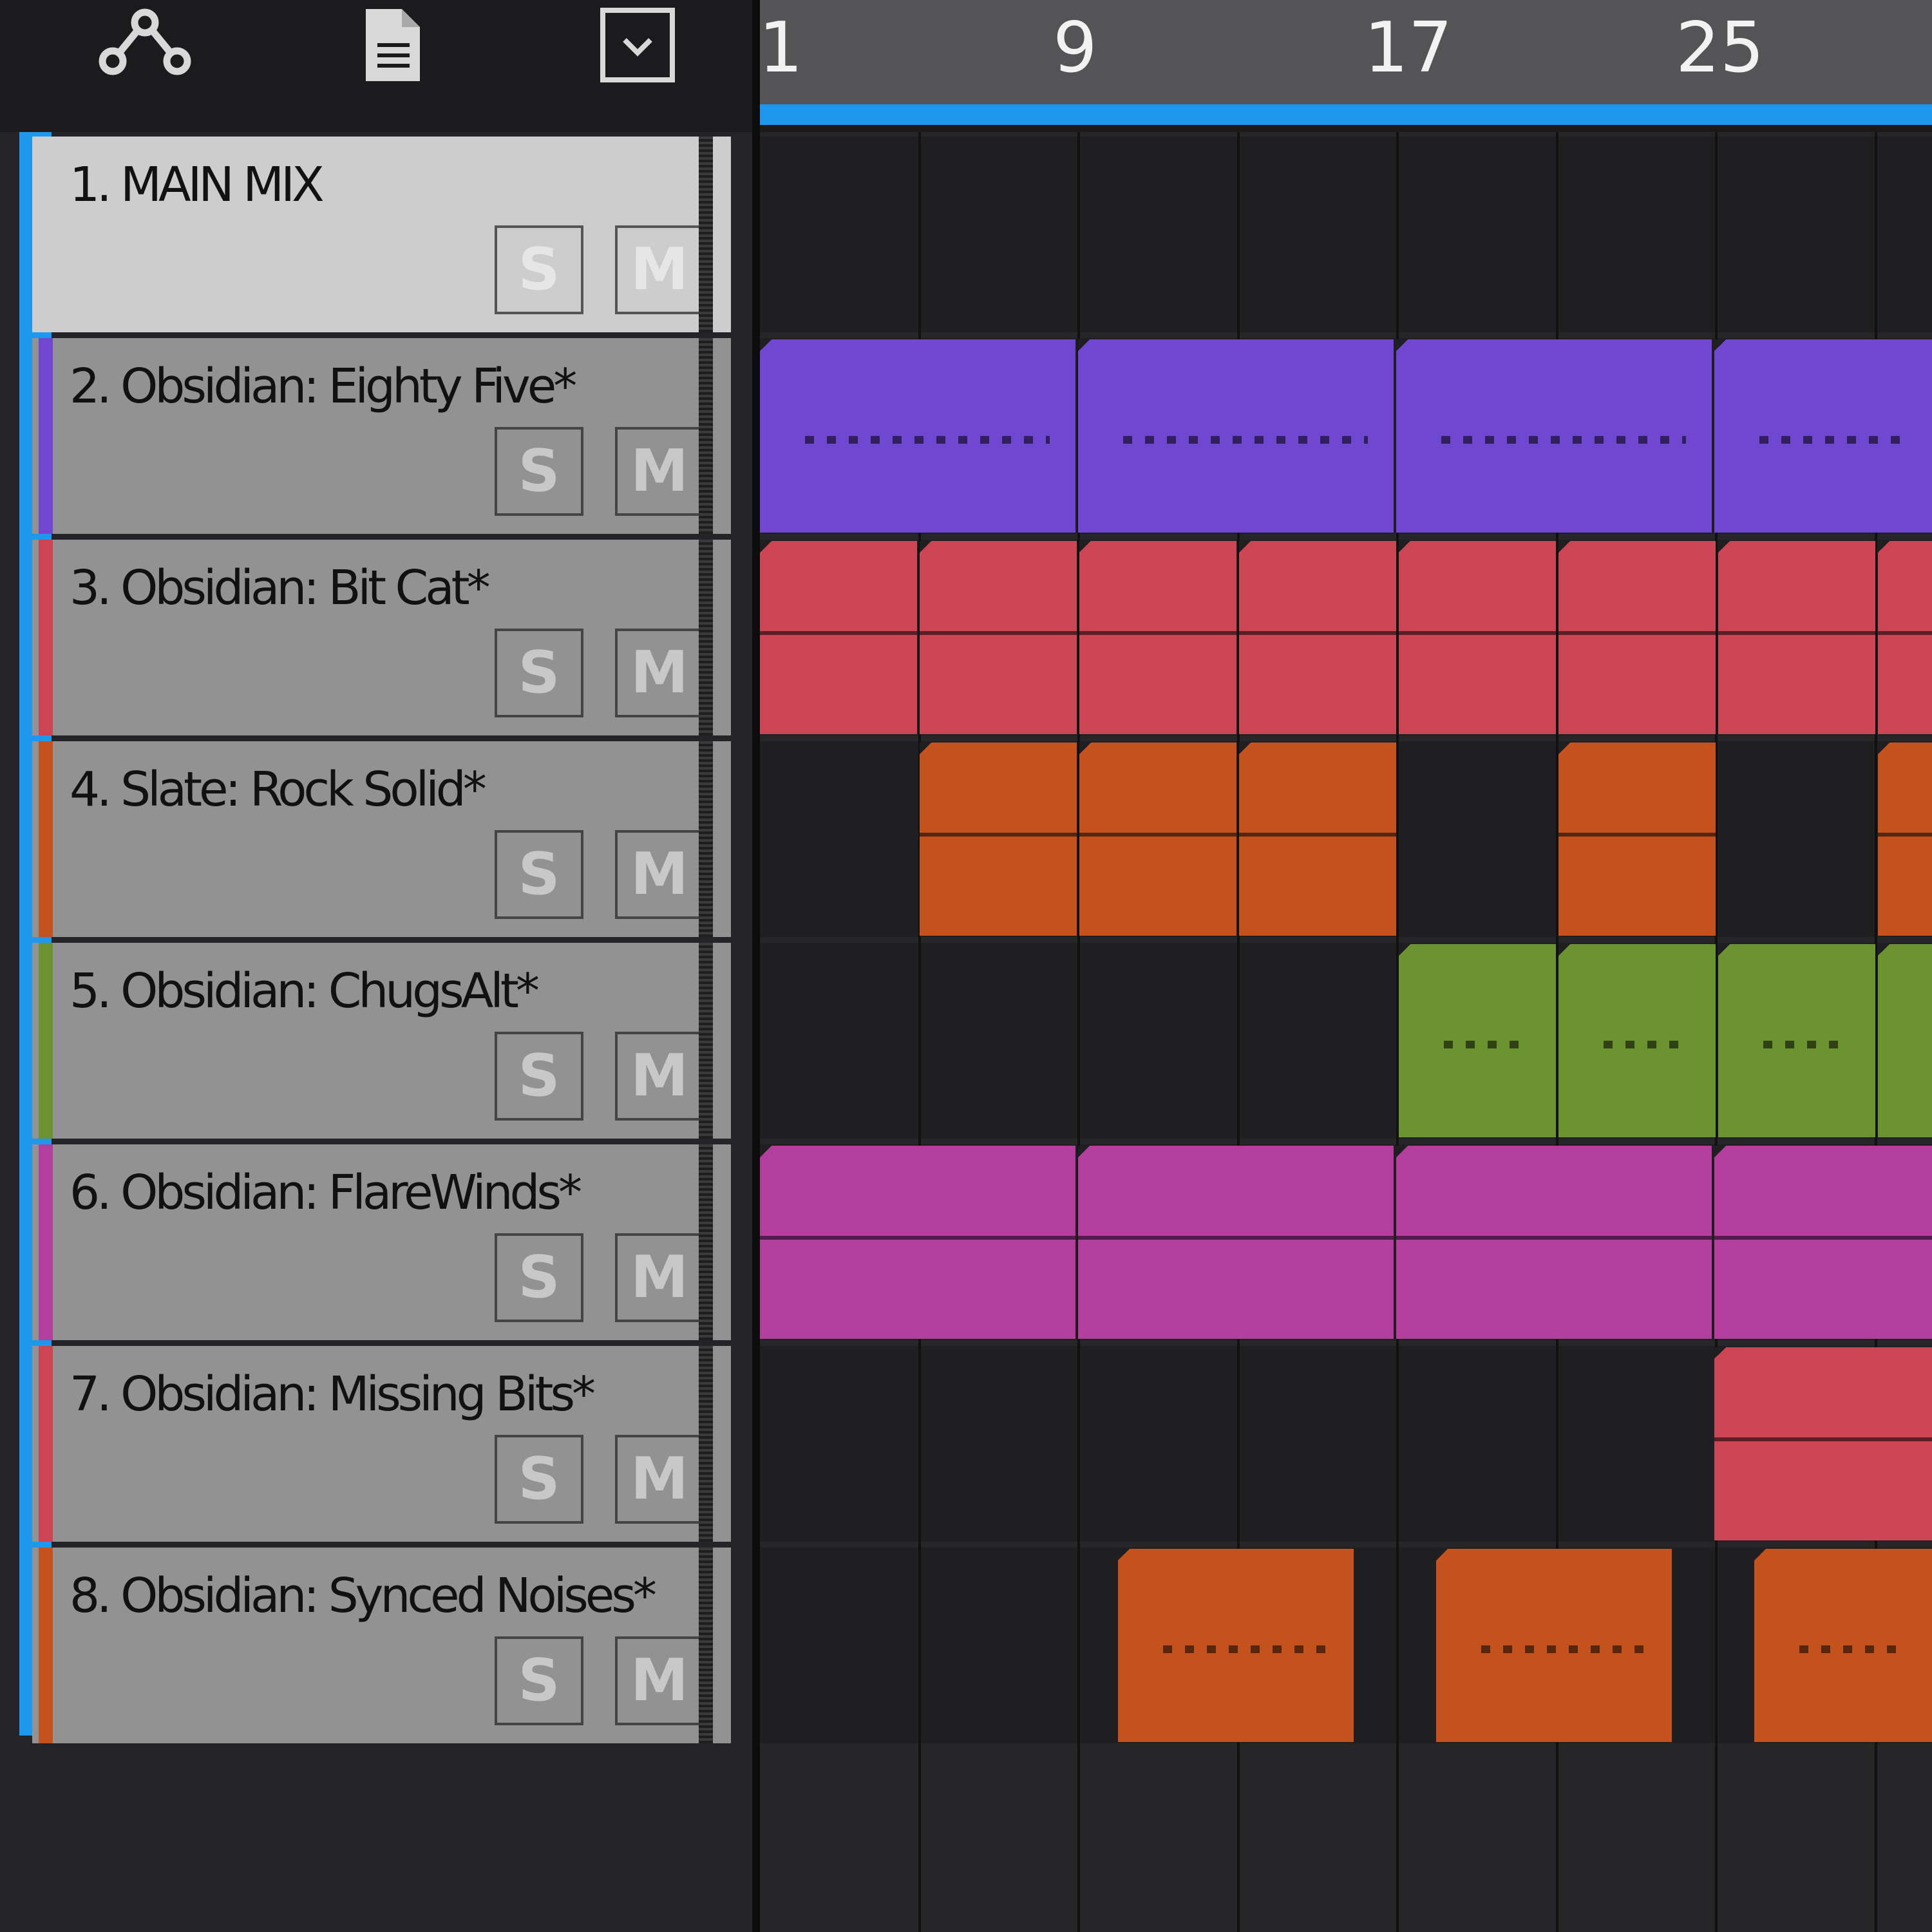 This screenshot has width=1932, height=1932. What do you see at coordinates (333, 1395) in the screenshot?
I see `track-name: 7. Obsidian: Missing Bits*` at bounding box center [333, 1395].